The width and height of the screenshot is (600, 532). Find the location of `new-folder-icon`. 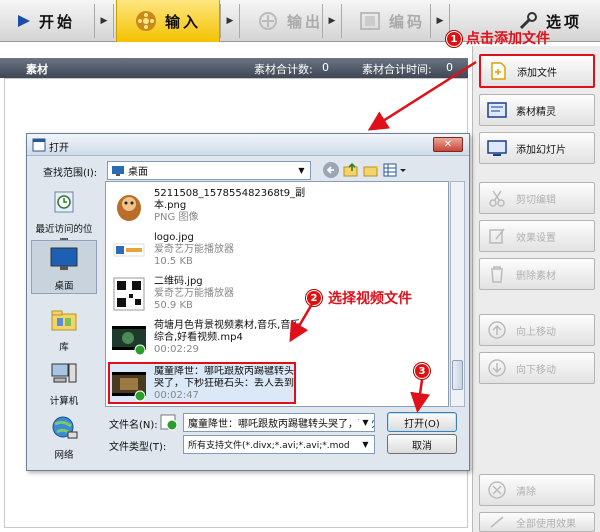

new-folder-icon is located at coordinates (371, 170).